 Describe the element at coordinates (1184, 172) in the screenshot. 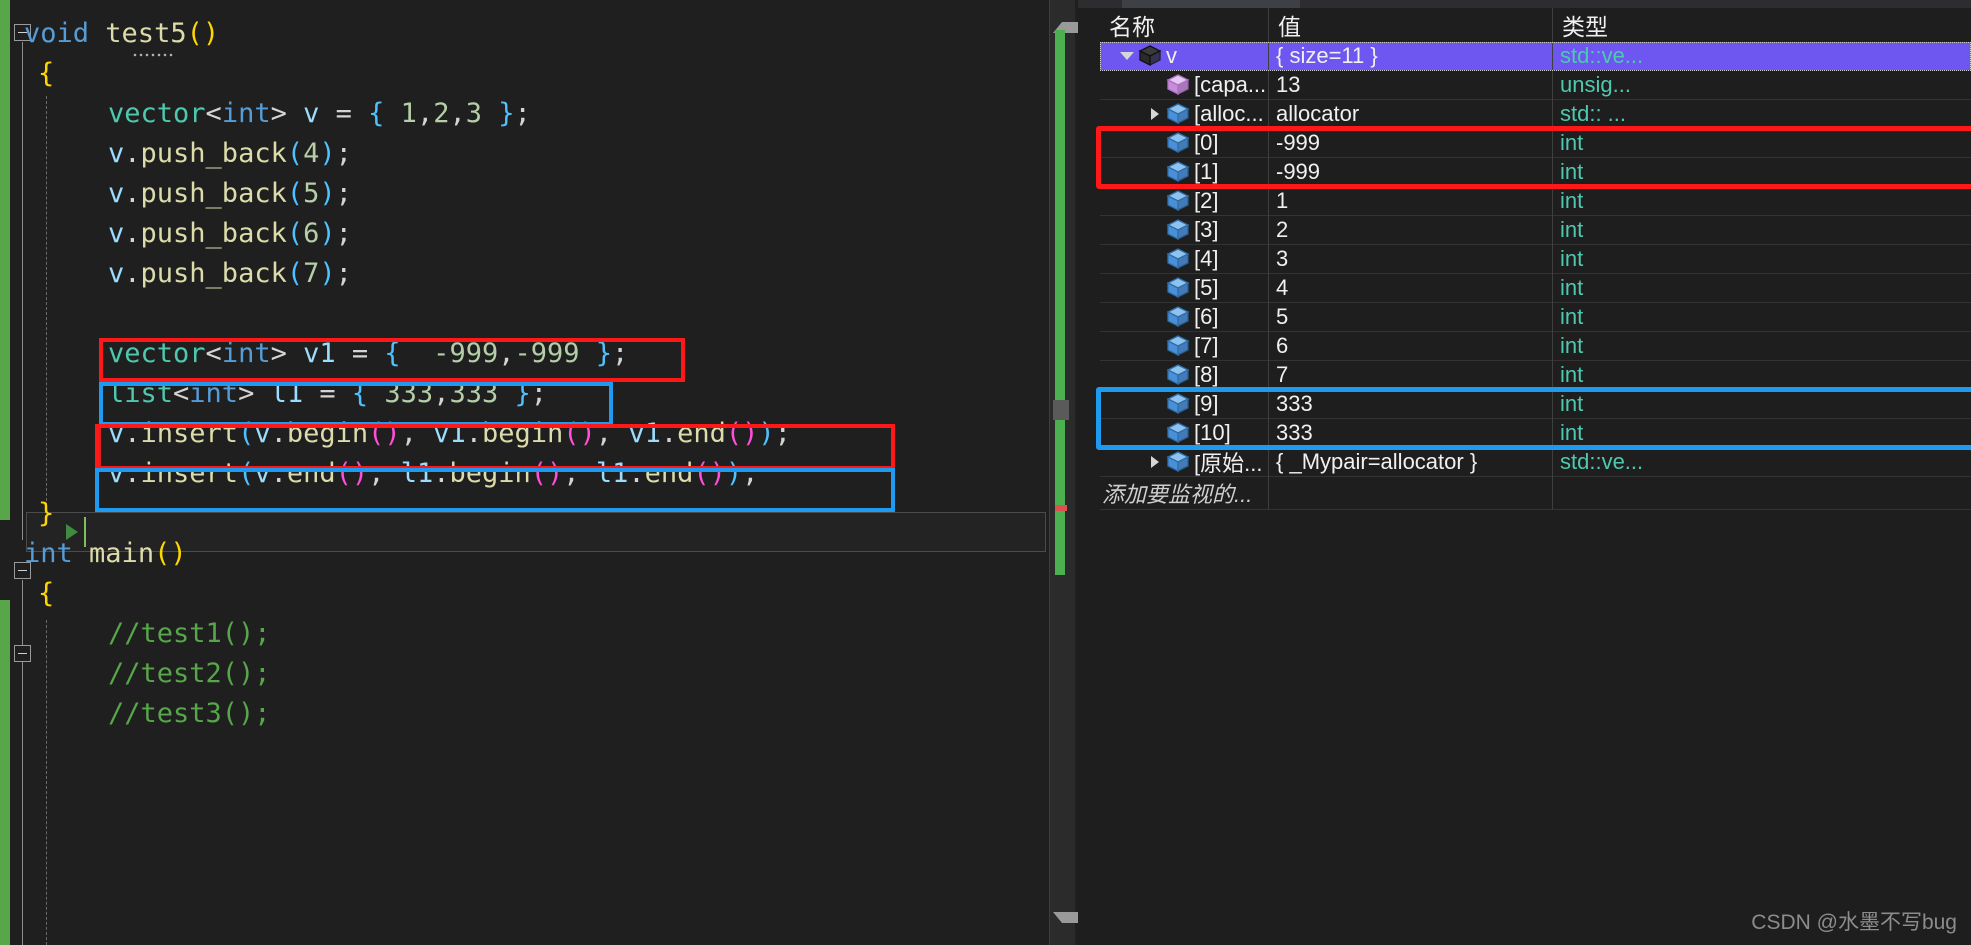

I see `watch-name-cell: [1]` at that location.